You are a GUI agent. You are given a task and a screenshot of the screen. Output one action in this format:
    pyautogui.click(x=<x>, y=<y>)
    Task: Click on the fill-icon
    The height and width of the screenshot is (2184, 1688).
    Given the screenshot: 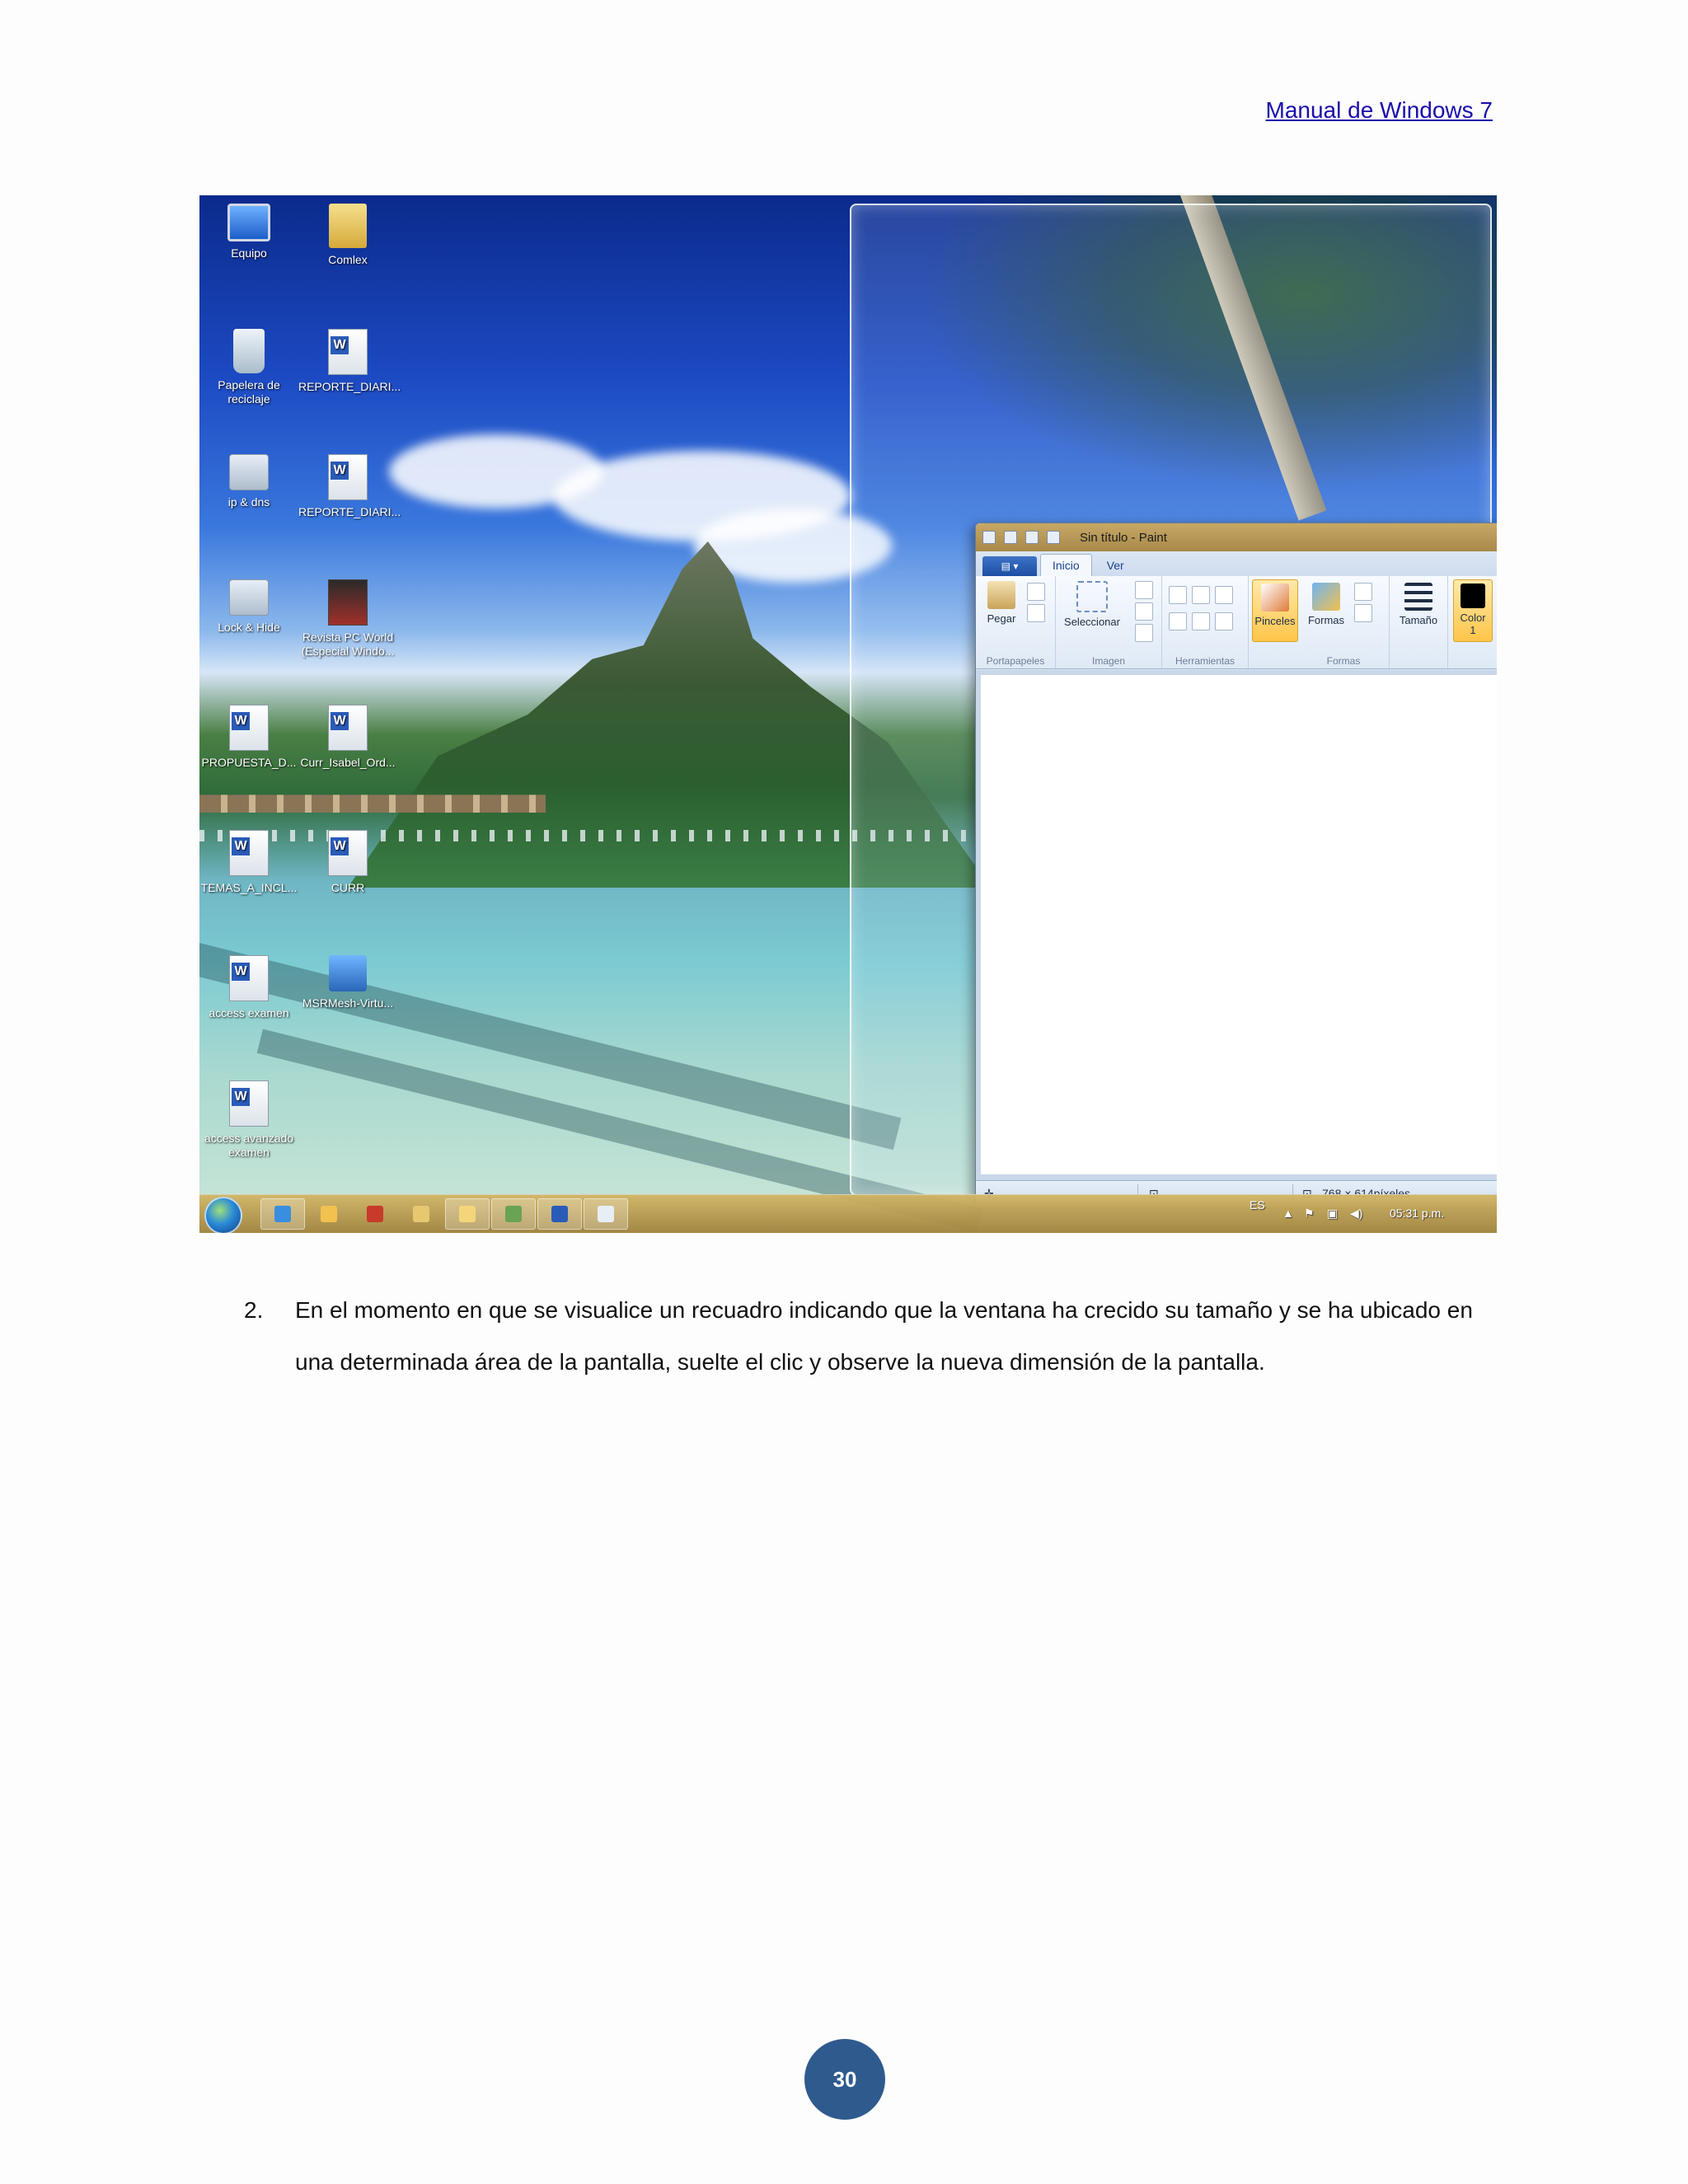 What is the action you would take?
    pyautogui.click(x=1201, y=595)
    